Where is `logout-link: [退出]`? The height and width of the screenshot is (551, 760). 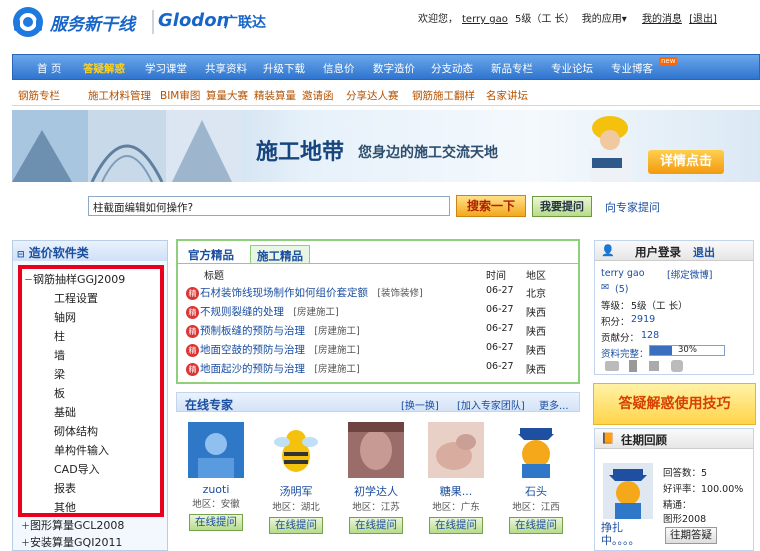
logout-link: [退出] is located at coordinates (703, 19).